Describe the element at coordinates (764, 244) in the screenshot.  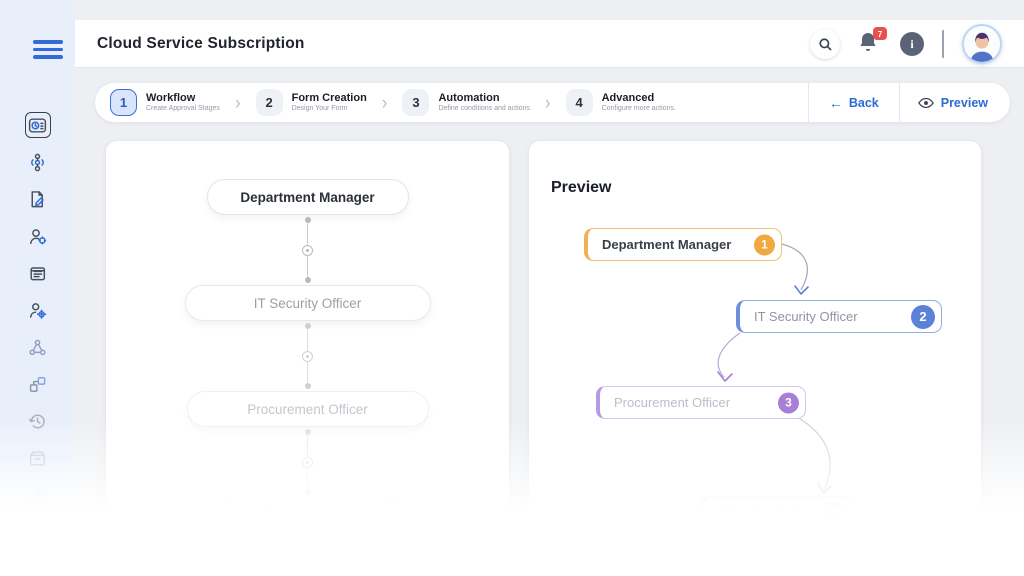
I see `stage-order-badge: 1` at that location.